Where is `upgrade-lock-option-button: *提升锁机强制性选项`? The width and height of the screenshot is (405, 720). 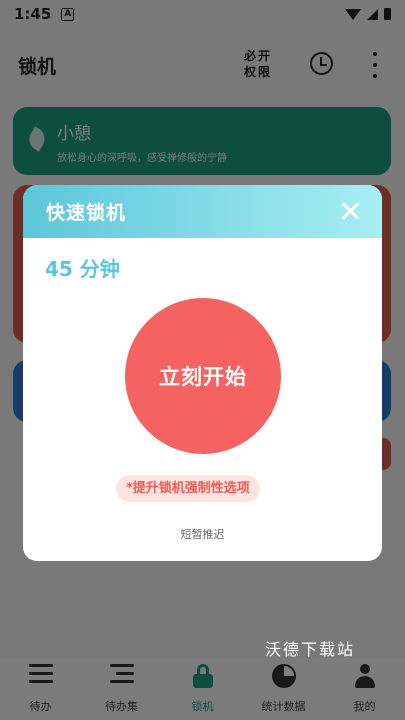
upgrade-lock-option-button: *提升锁机强制性选项 is located at coordinates (188, 488).